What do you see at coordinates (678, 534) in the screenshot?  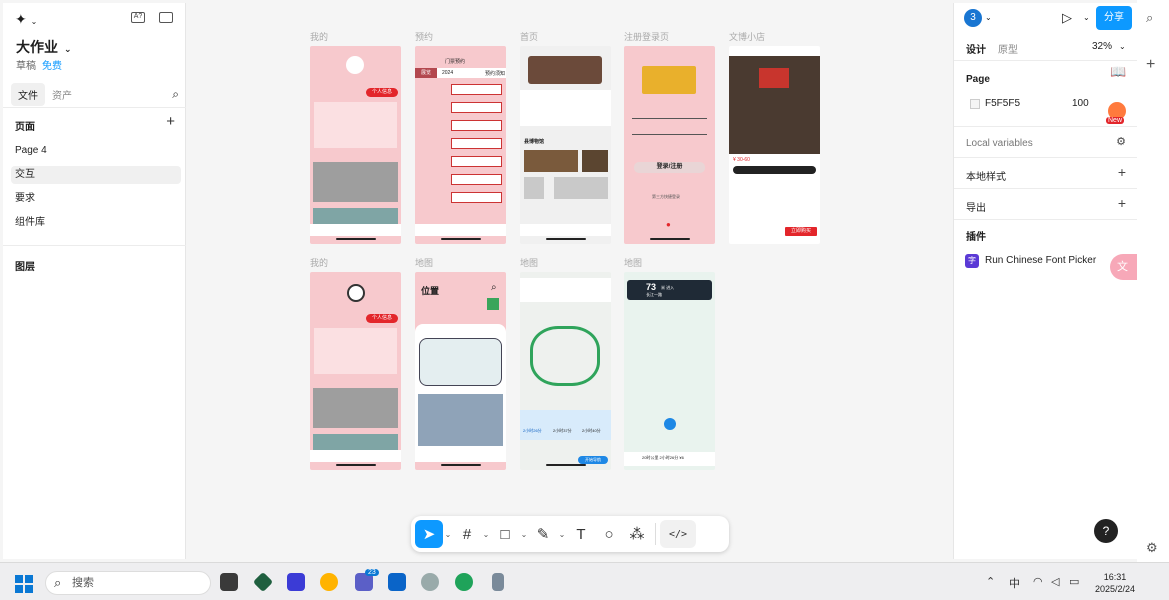 I see `dev-mode-icon: </>` at bounding box center [678, 534].